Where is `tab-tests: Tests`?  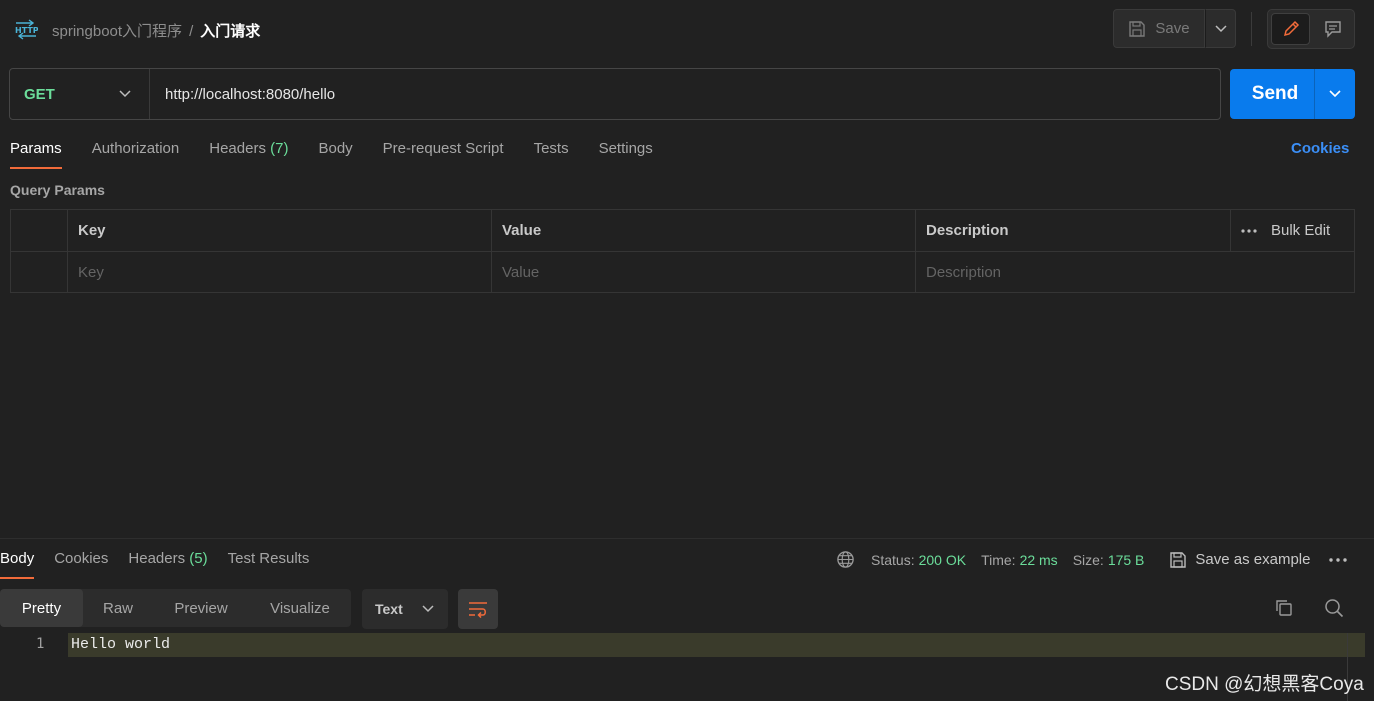 tab-tests: Tests is located at coordinates (551, 155).